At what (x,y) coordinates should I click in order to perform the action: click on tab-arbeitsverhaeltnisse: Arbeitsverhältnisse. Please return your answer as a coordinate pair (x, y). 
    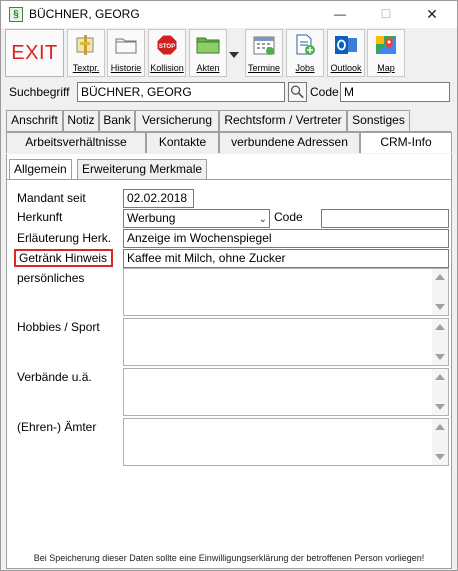
    Looking at the image, I should click on (76, 142).